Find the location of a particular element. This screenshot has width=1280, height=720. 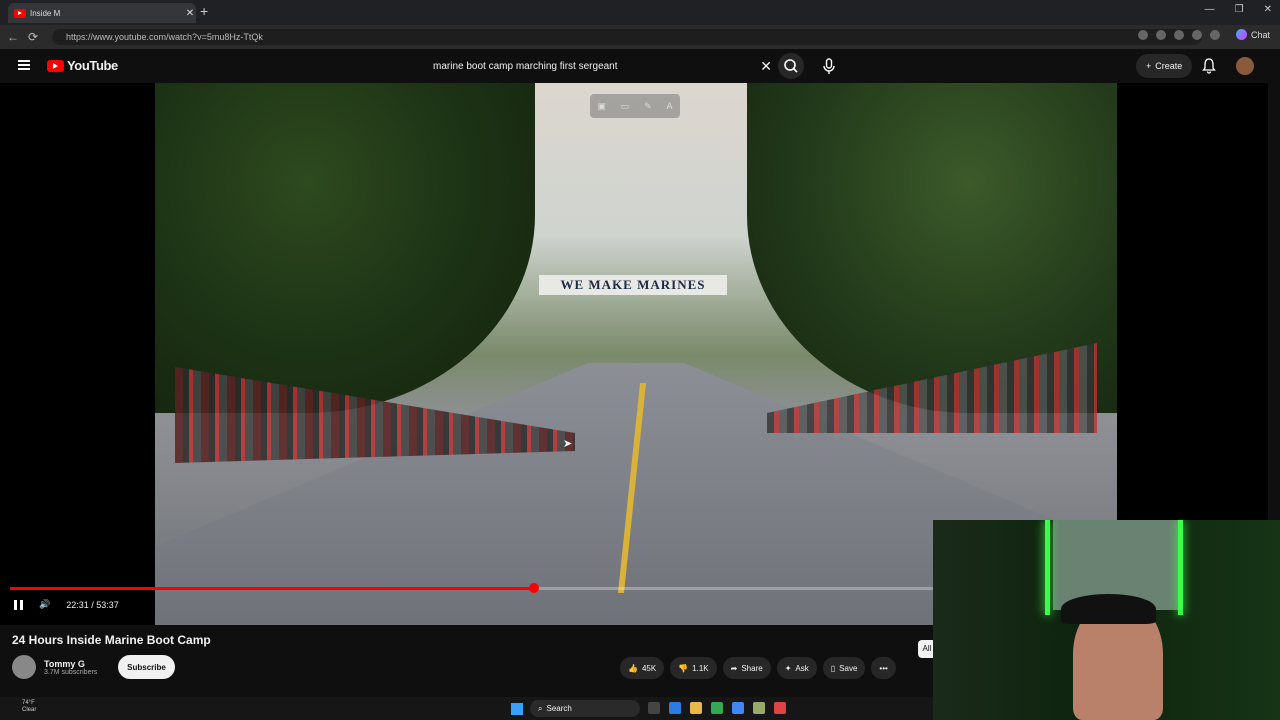

window-controls: — ❐ ✕ is located at coordinates (1238, 9).